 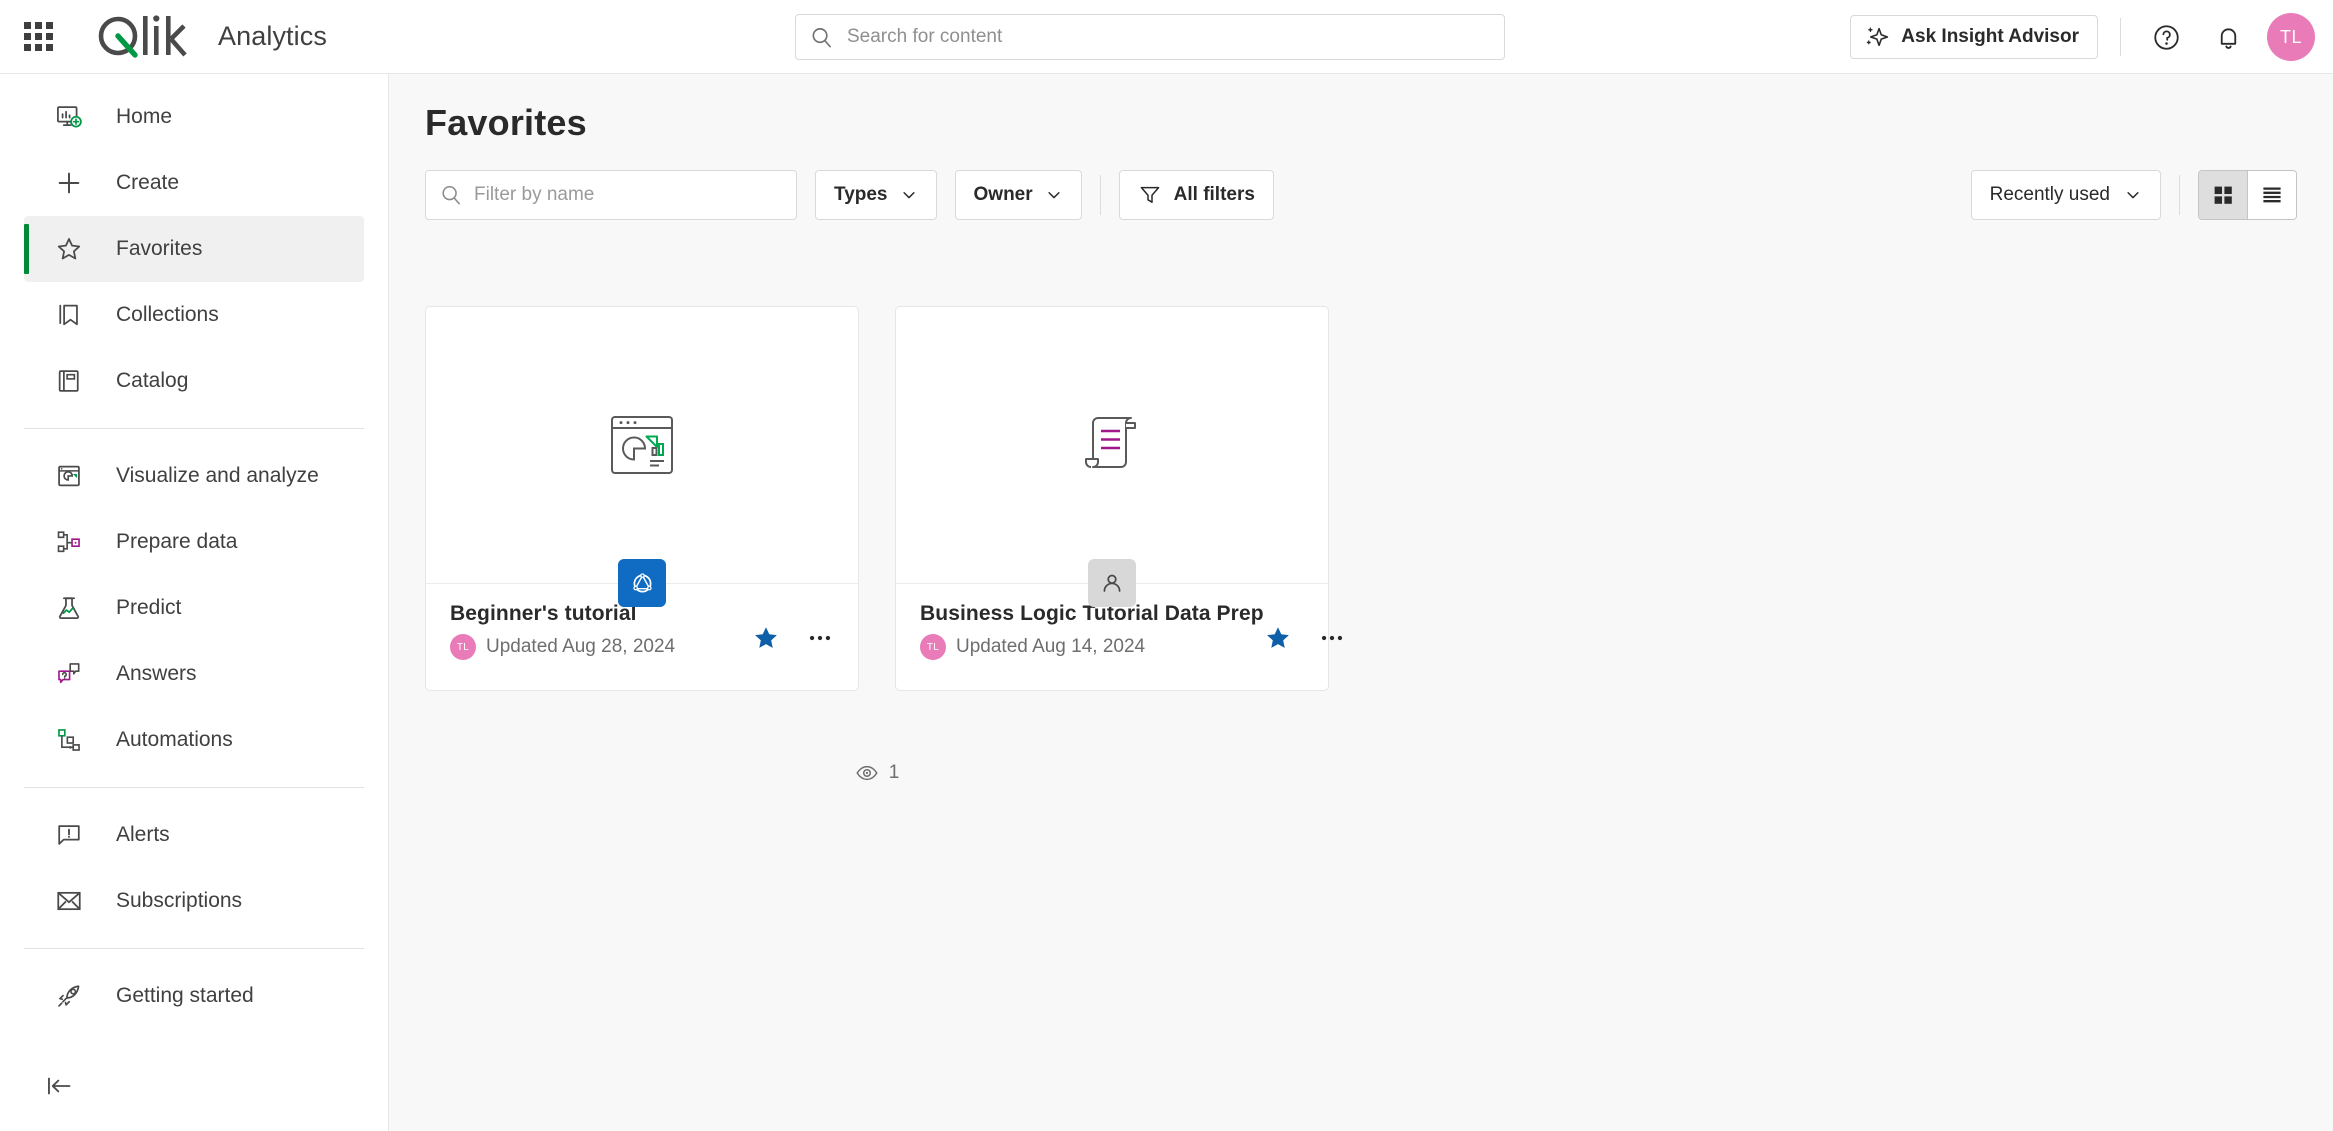 I want to click on sidebar-item-automations: Automations, so click(x=194, y=740).